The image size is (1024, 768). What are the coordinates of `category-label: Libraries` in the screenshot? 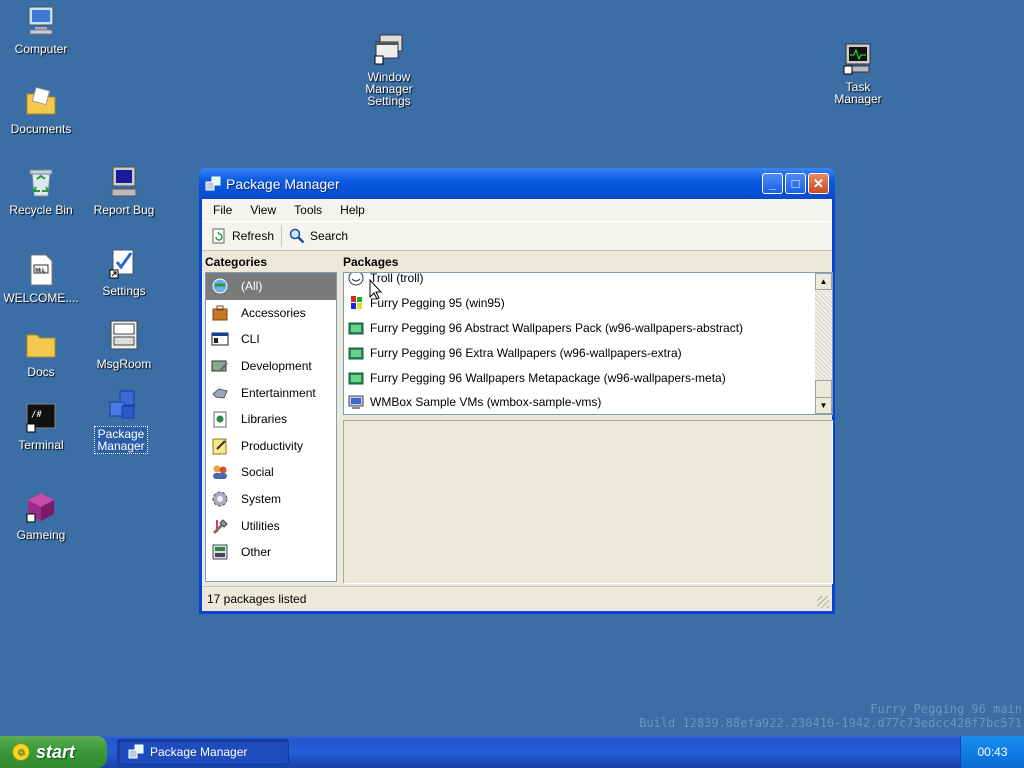 It's located at (264, 419).